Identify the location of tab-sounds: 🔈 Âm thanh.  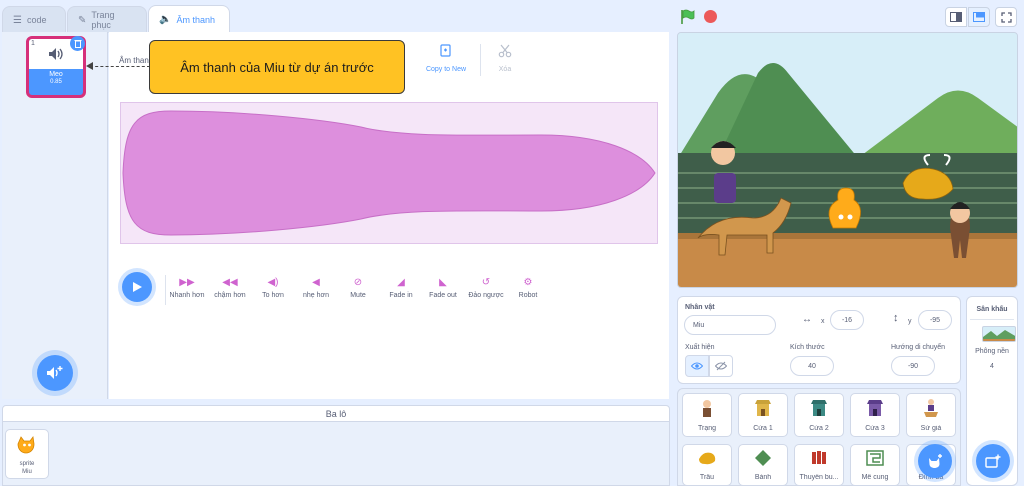
(189, 19).